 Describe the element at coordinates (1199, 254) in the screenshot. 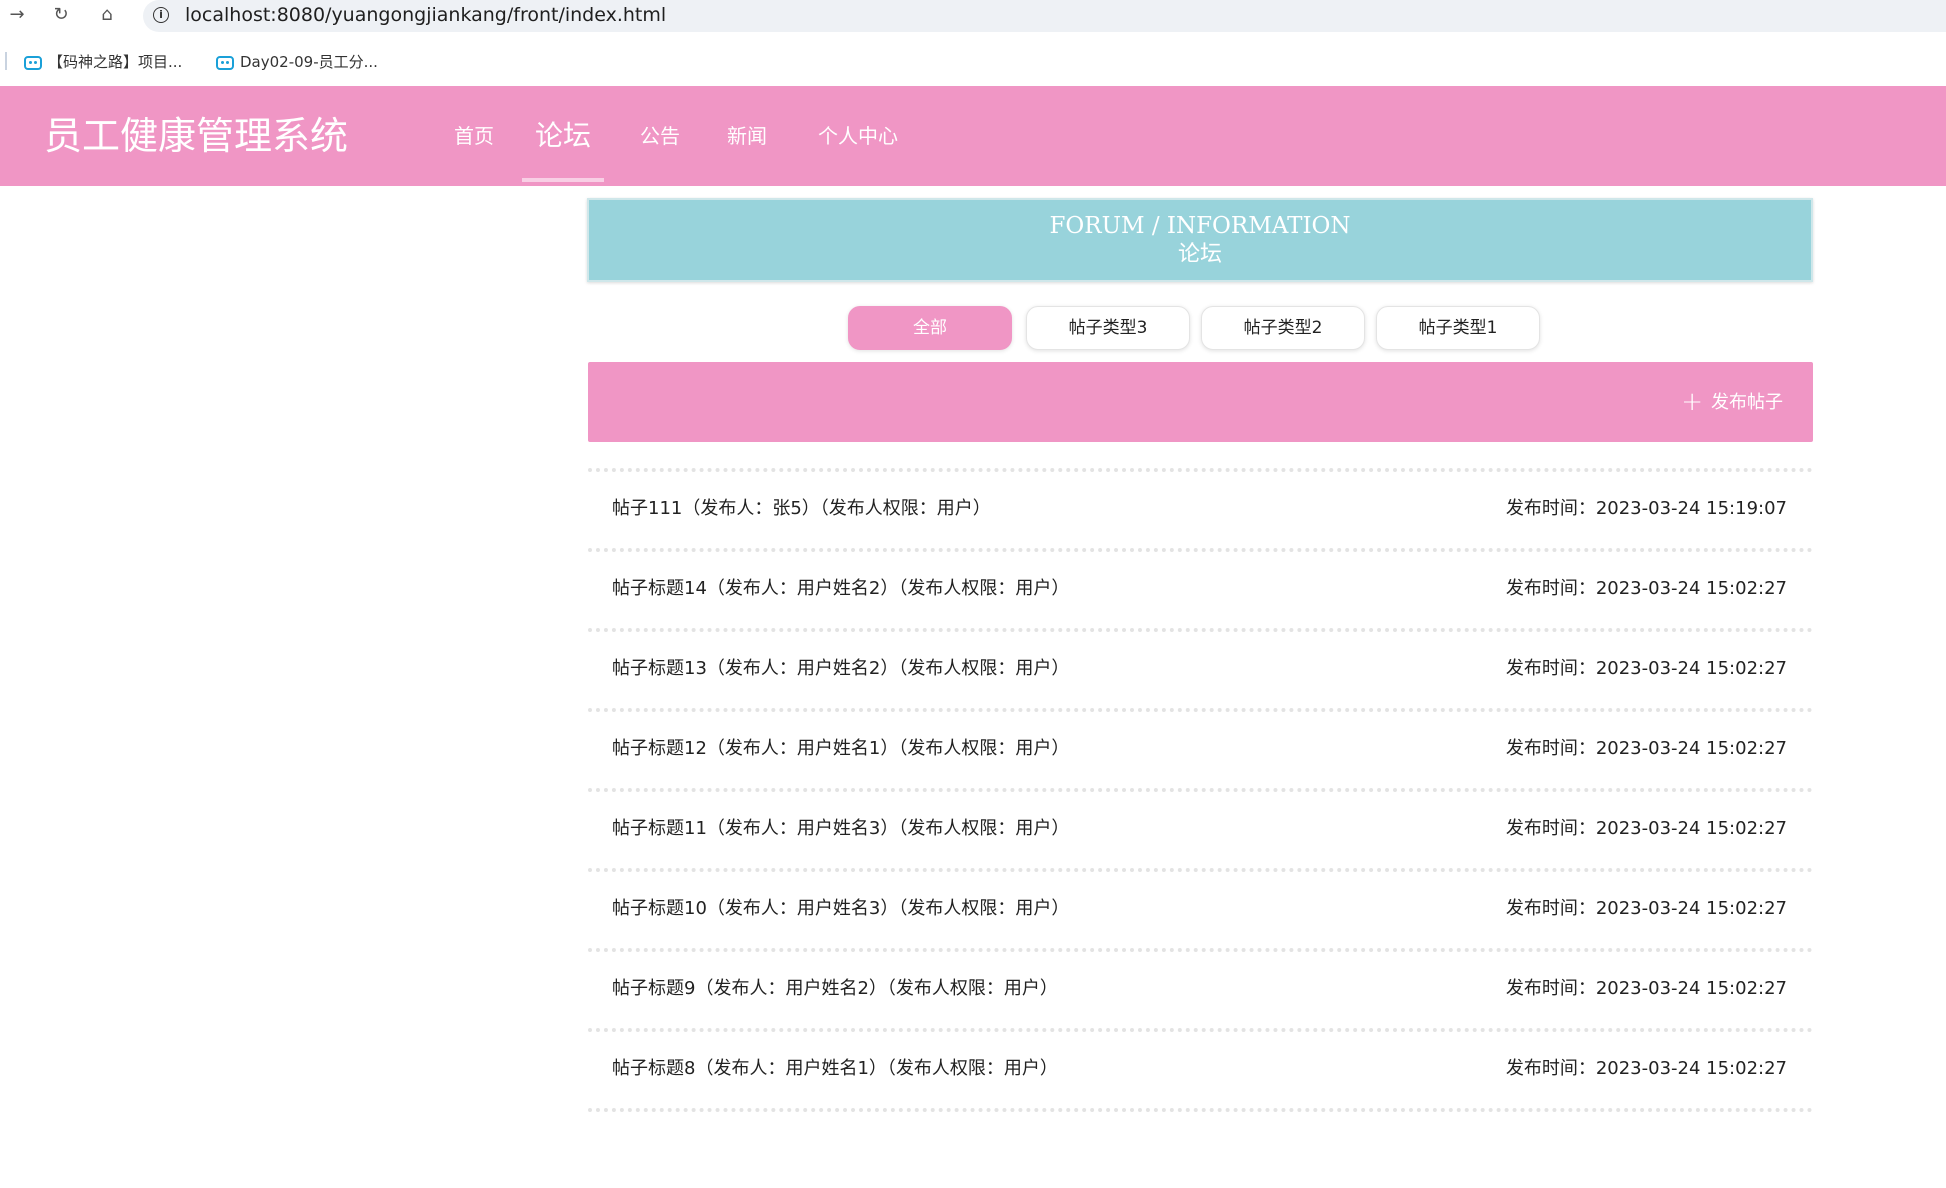

I see `banner-title-cn: 论坛` at that location.